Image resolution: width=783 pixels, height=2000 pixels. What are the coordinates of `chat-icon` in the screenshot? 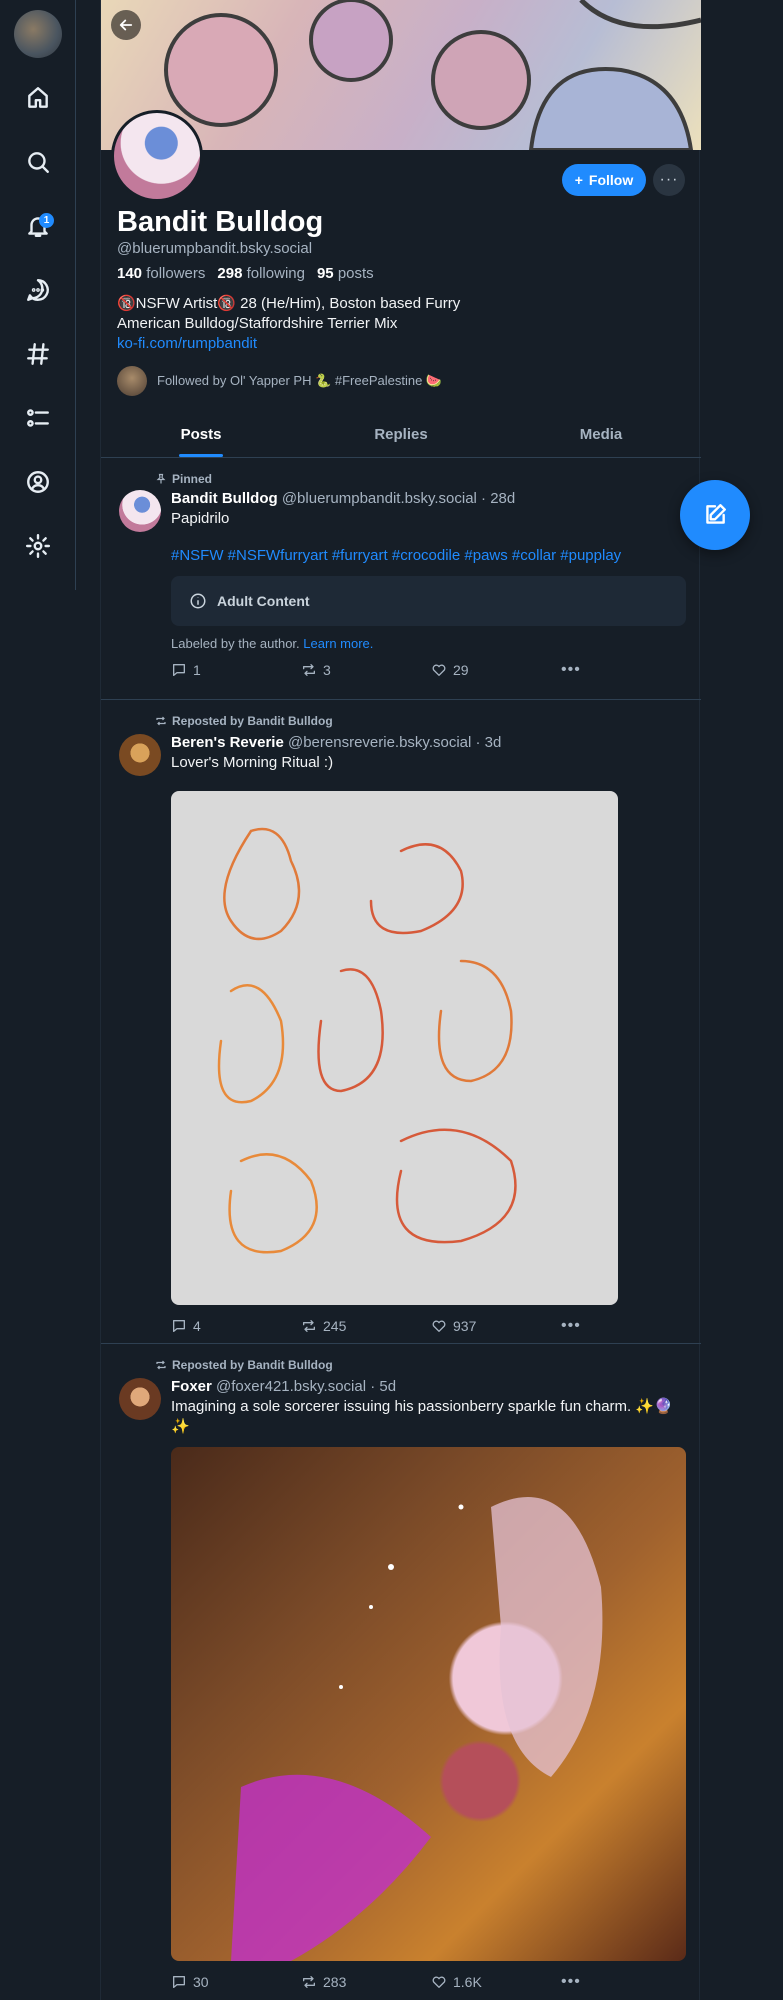 It's located at (38, 290).